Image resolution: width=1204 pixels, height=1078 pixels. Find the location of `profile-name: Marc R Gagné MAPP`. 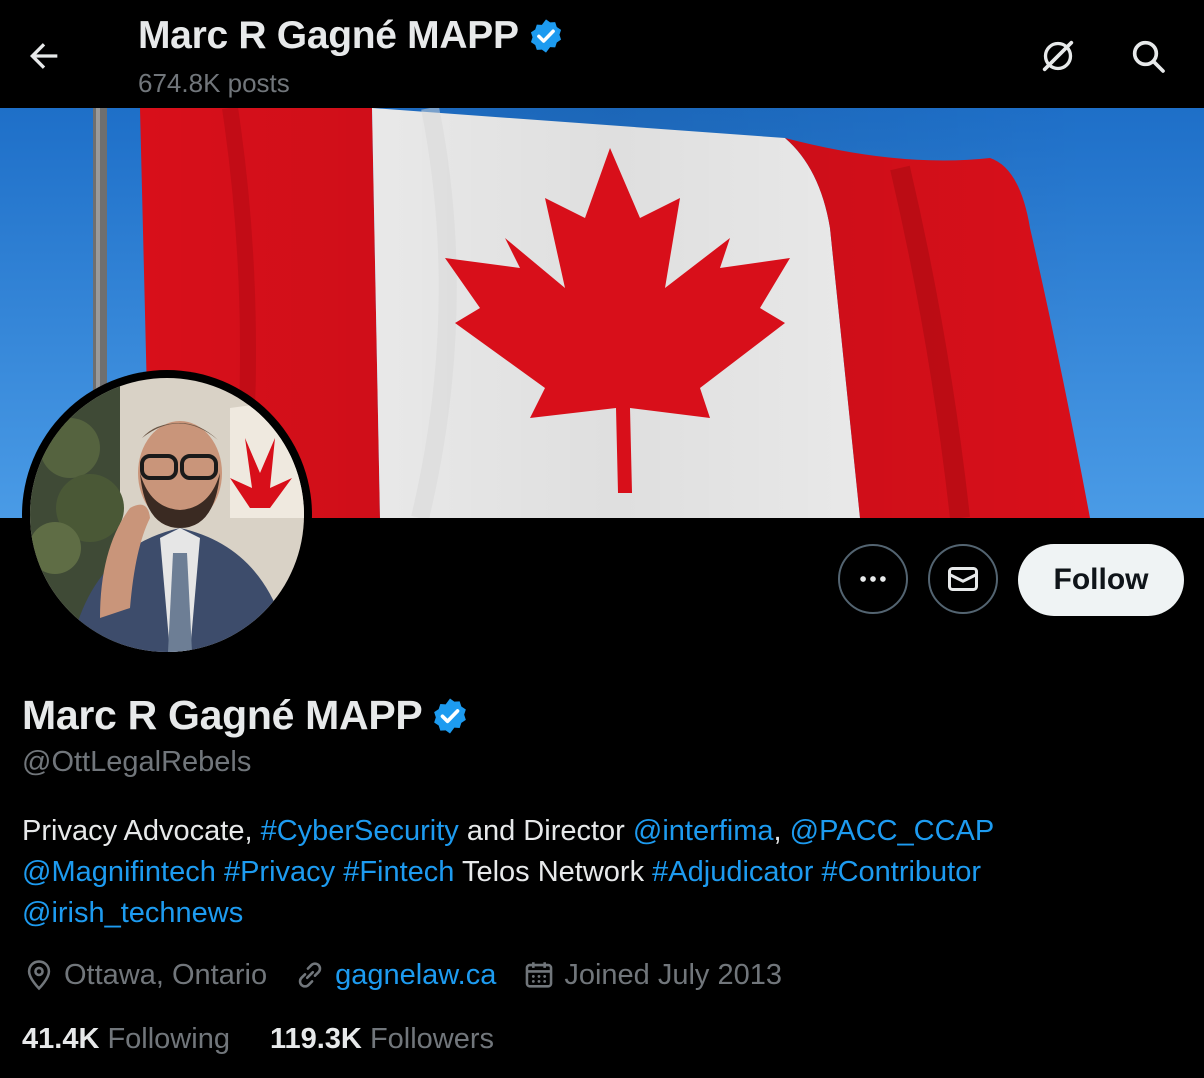

profile-name: Marc R Gagné MAPP is located at coordinates (246, 715).